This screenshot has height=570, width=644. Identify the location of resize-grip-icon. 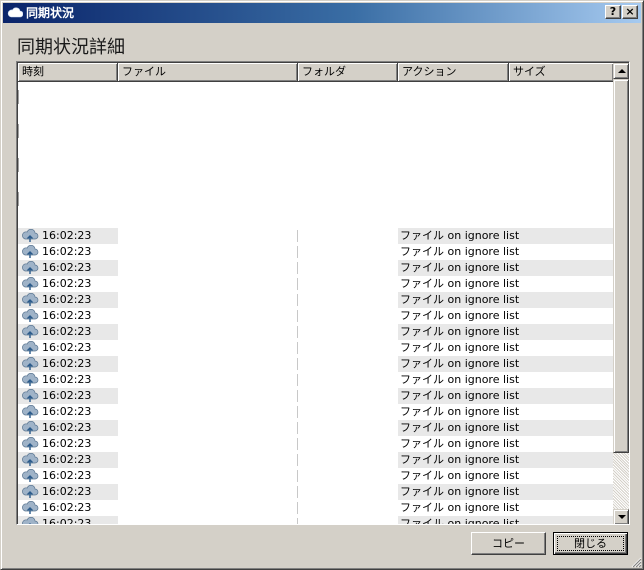
(636, 562).